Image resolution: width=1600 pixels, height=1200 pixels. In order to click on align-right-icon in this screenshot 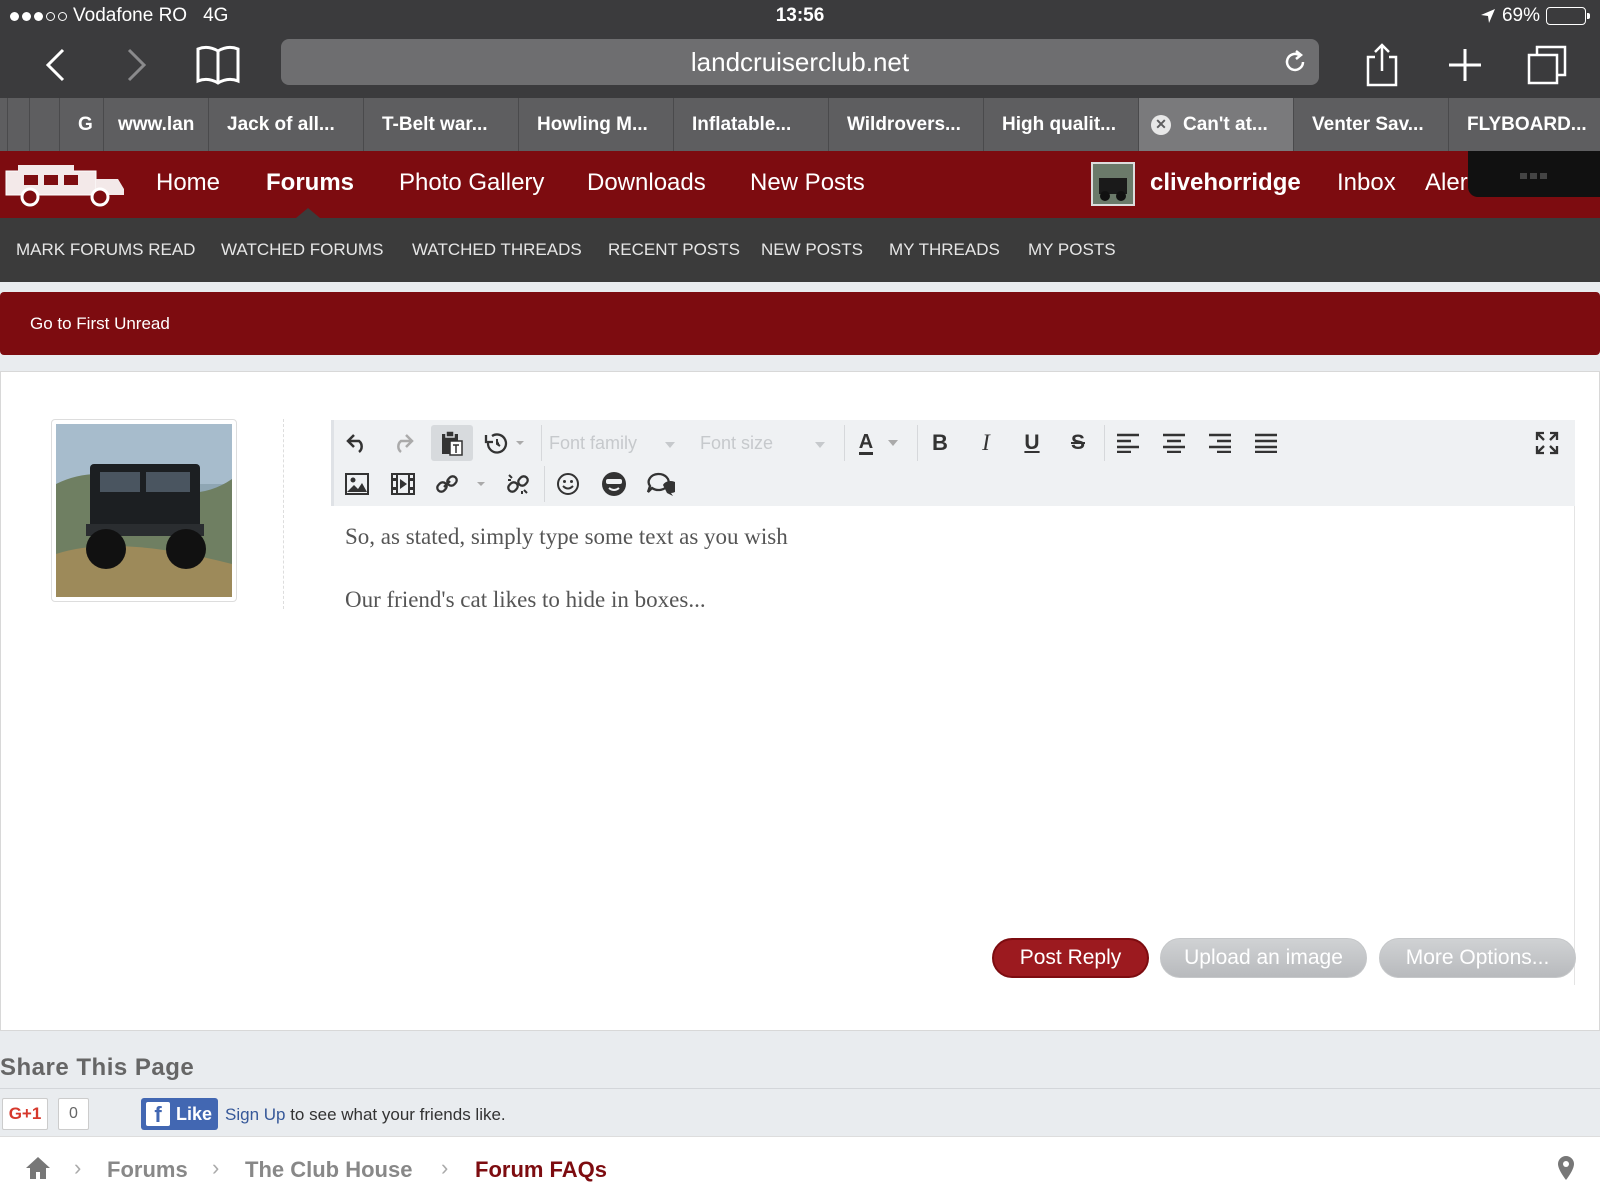, I will do `click(1220, 443)`.